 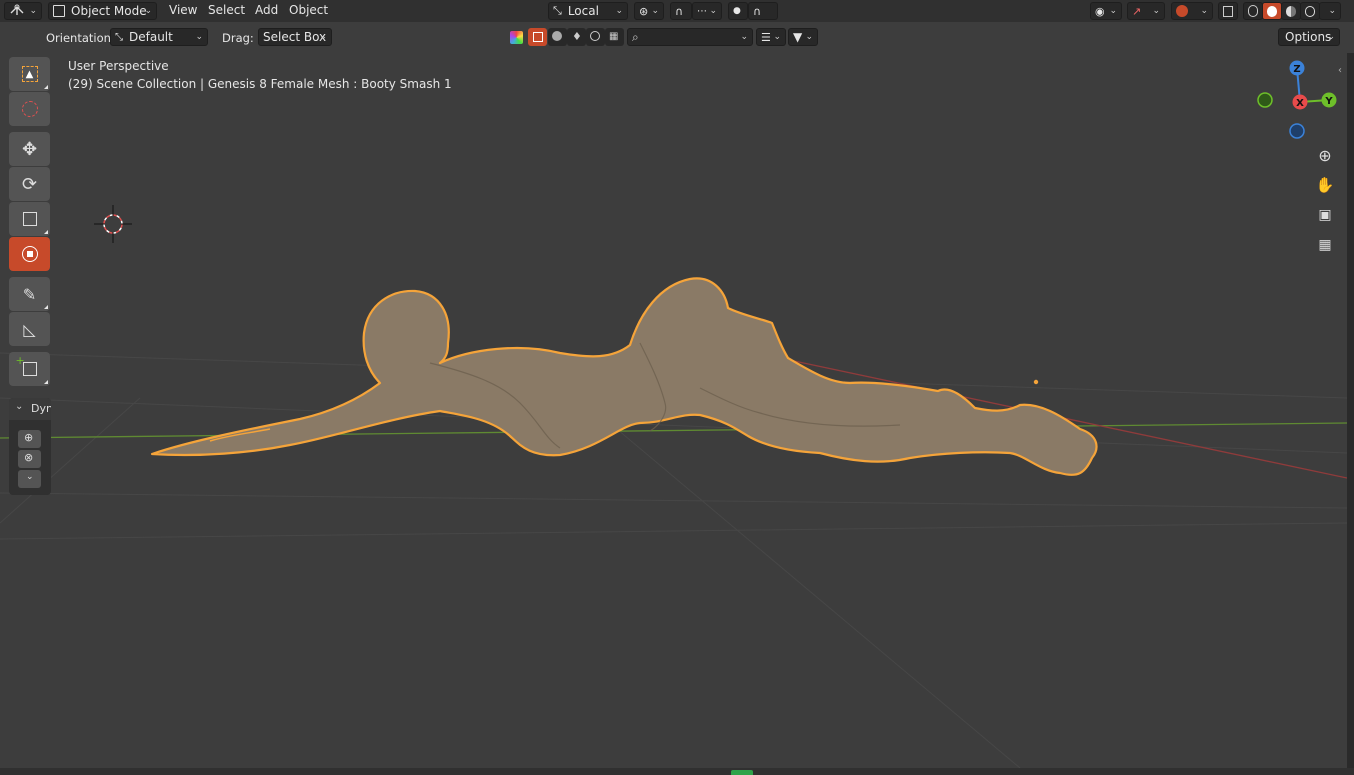 I want to click on drag-value: Select Box, so click(x=295, y=37).